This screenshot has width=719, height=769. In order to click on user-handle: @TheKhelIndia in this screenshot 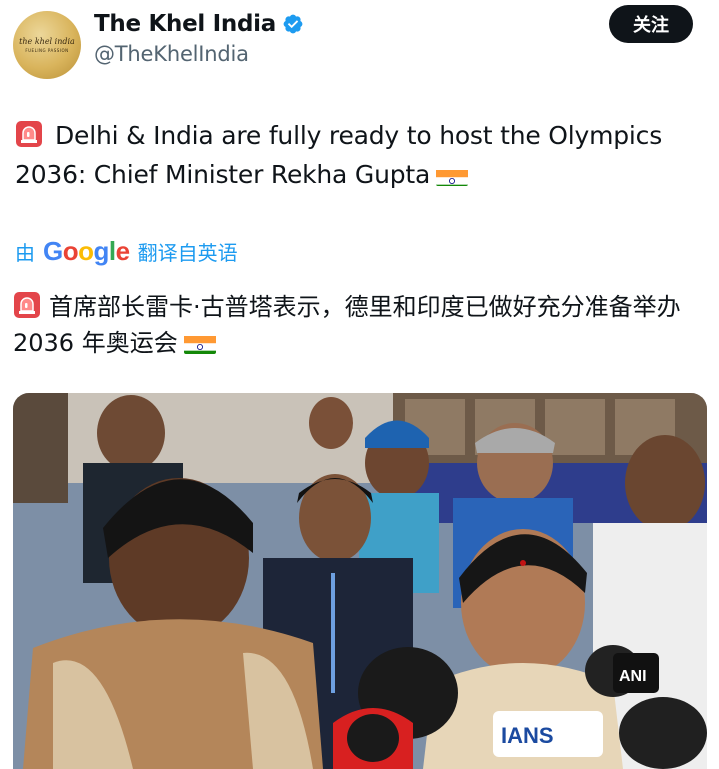, I will do `click(171, 54)`.